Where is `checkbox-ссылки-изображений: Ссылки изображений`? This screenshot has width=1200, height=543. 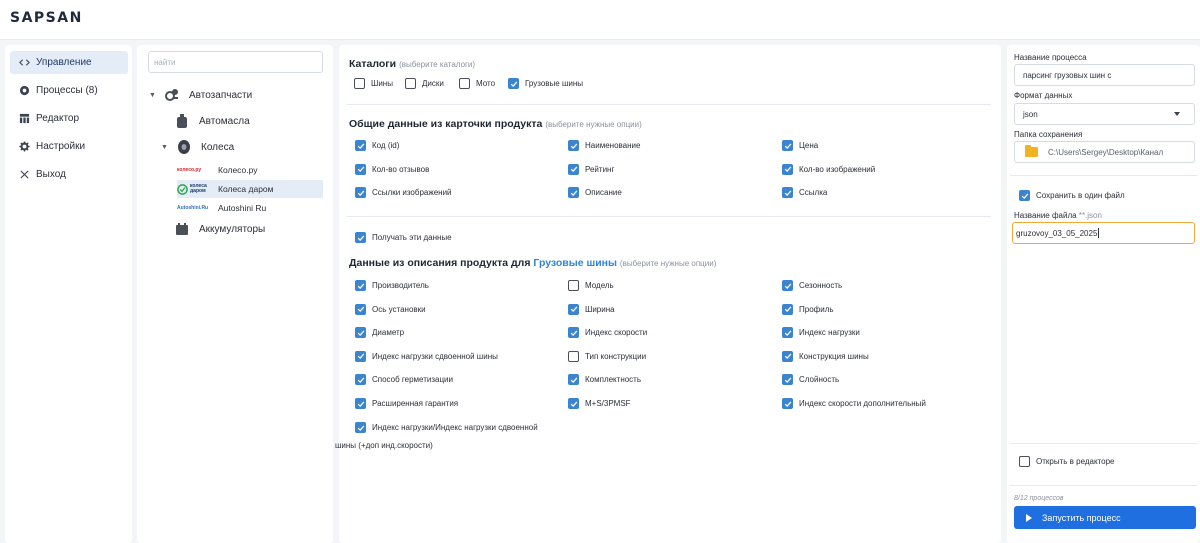 checkbox-ссылки-изображений: Ссылки изображений is located at coordinates (403, 192).